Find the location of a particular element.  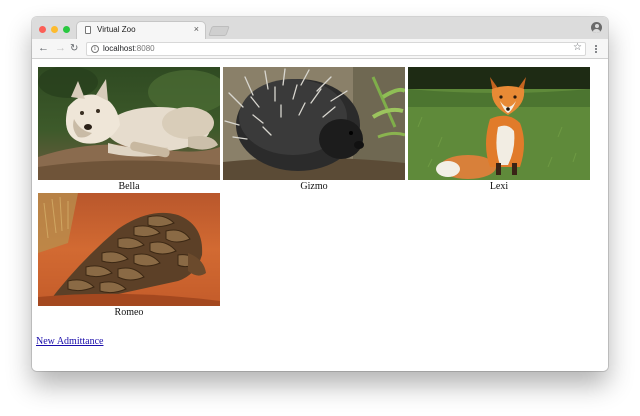

animal-name: Gizmo is located at coordinates (314, 186).